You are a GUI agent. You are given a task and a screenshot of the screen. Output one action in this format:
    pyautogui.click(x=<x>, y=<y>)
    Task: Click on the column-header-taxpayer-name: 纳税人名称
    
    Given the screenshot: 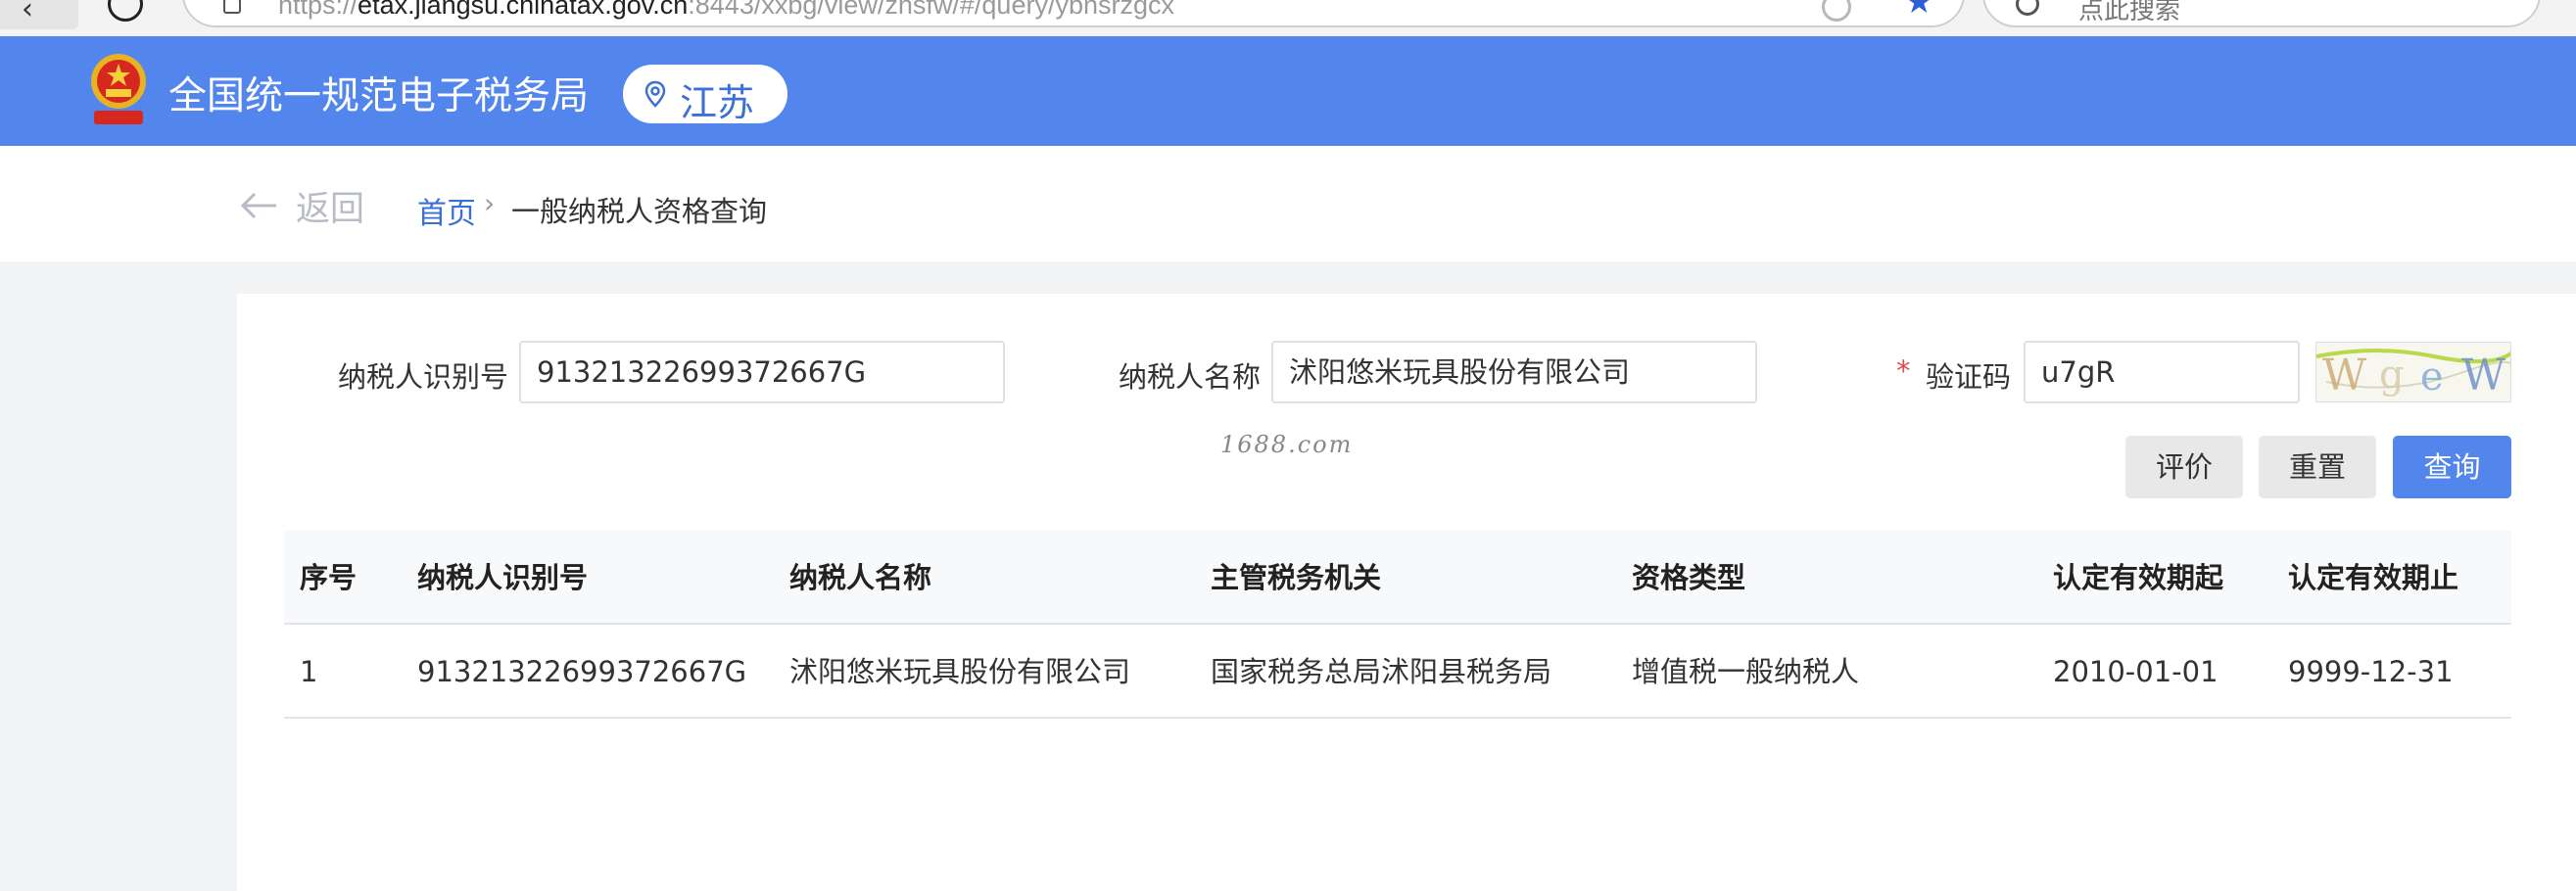 What is the action you would take?
    pyautogui.click(x=860, y=577)
    